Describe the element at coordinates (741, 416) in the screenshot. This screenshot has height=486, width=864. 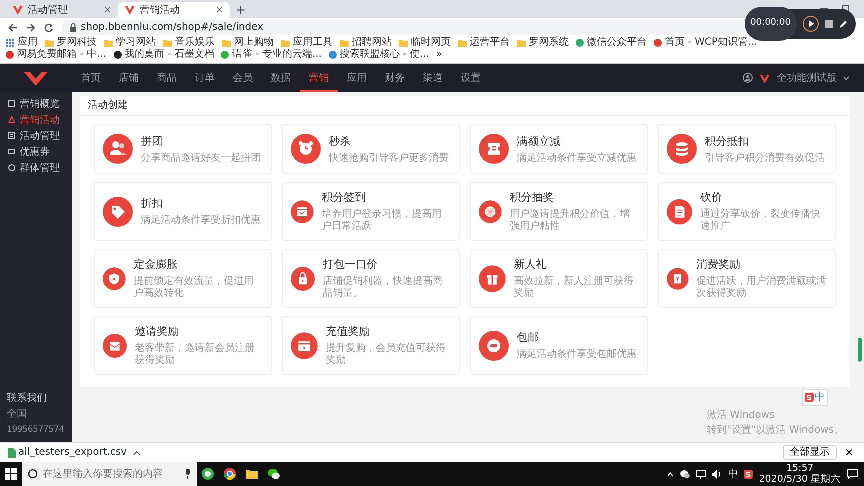
I see `activation-title: 激活 Windows` at that location.